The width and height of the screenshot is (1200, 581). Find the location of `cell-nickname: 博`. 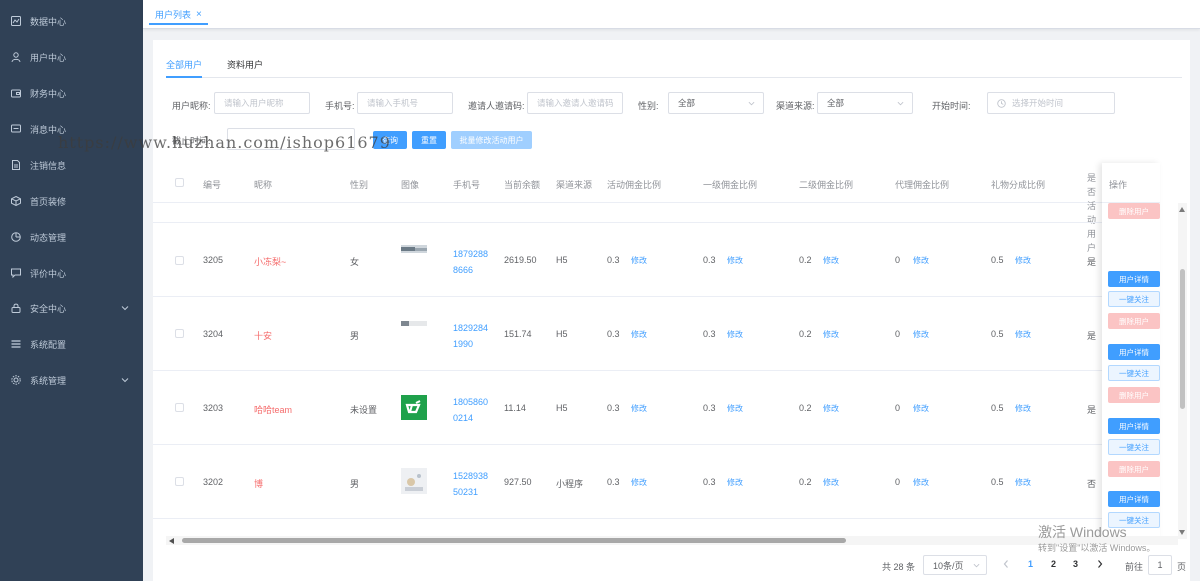

cell-nickname: 博 is located at coordinates (259, 484).